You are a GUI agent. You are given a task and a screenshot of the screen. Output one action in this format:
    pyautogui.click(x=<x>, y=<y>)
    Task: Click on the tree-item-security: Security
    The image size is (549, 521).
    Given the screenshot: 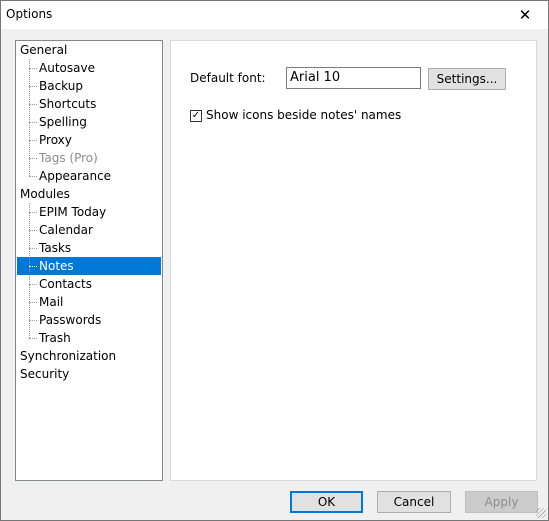 What is the action you would take?
    pyautogui.click(x=44, y=374)
    